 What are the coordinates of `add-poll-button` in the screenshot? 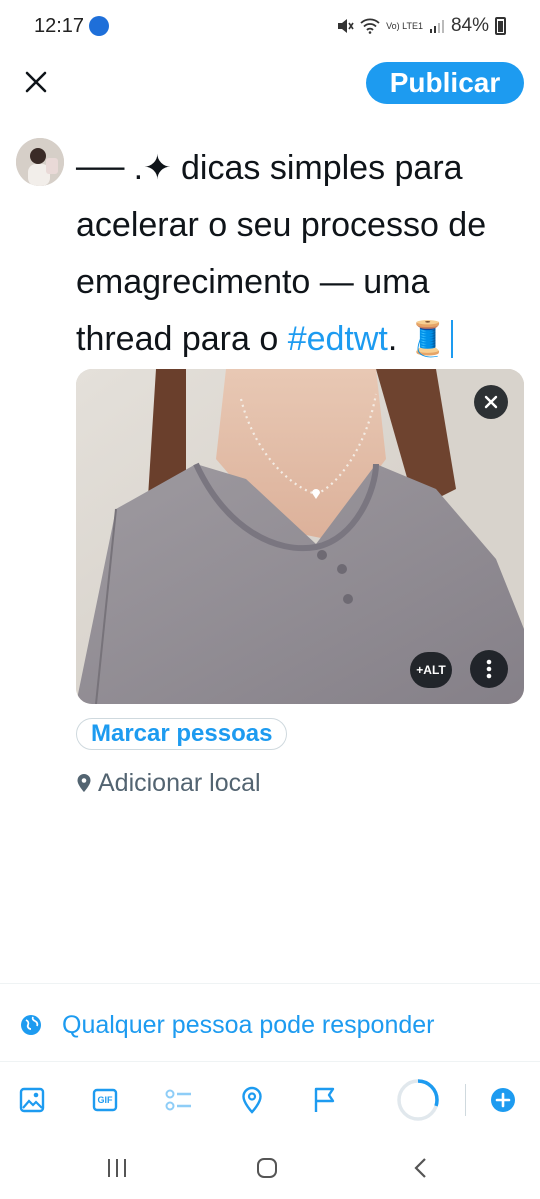 It's located at (179, 1100).